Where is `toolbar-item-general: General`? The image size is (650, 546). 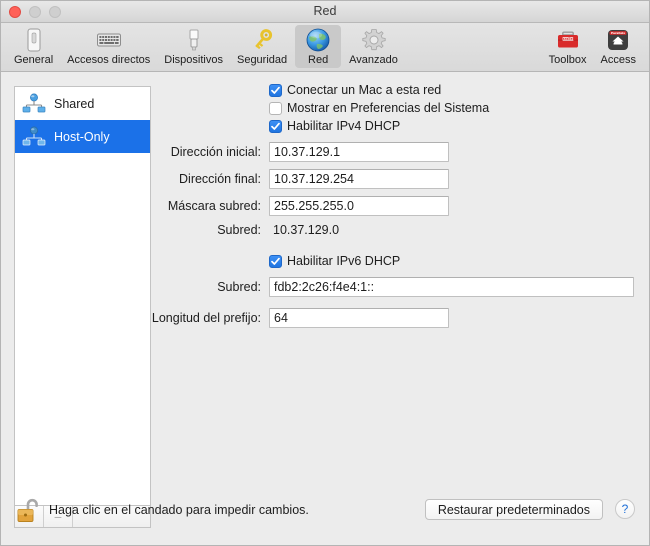 toolbar-item-general: General is located at coordinates (33, 46).